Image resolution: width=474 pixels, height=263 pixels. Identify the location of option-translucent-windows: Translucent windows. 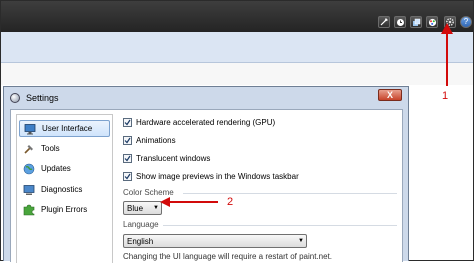
(166, 158).